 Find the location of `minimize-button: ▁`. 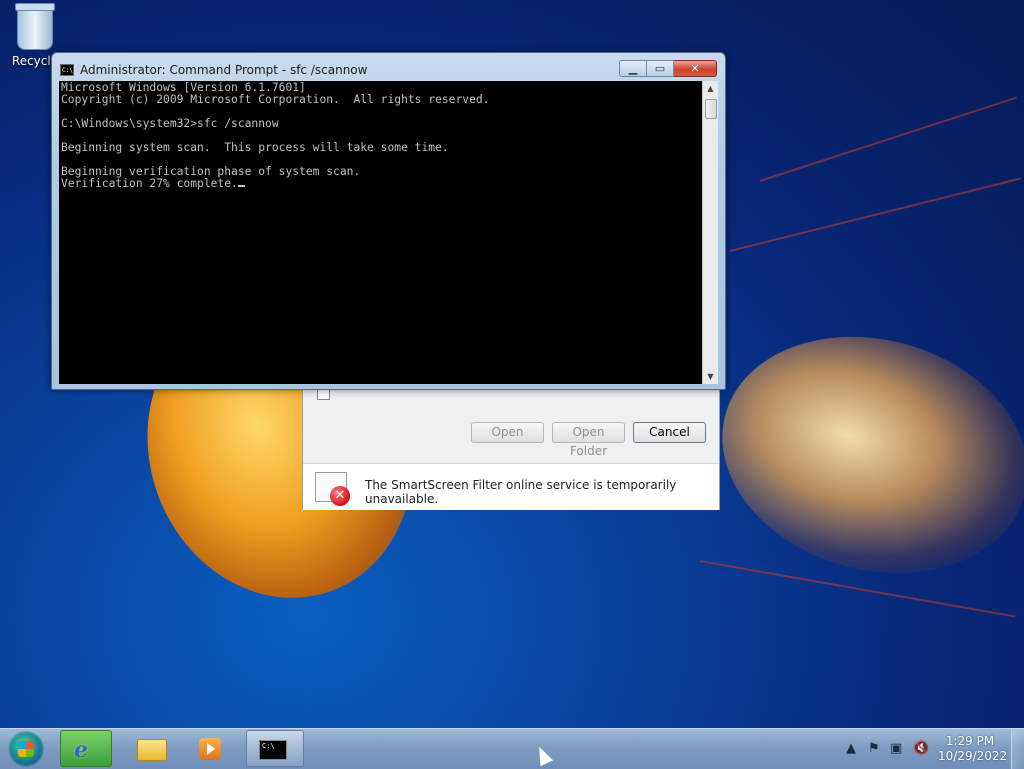

minimize-button: ▁ is located at coordinates (633, 68).